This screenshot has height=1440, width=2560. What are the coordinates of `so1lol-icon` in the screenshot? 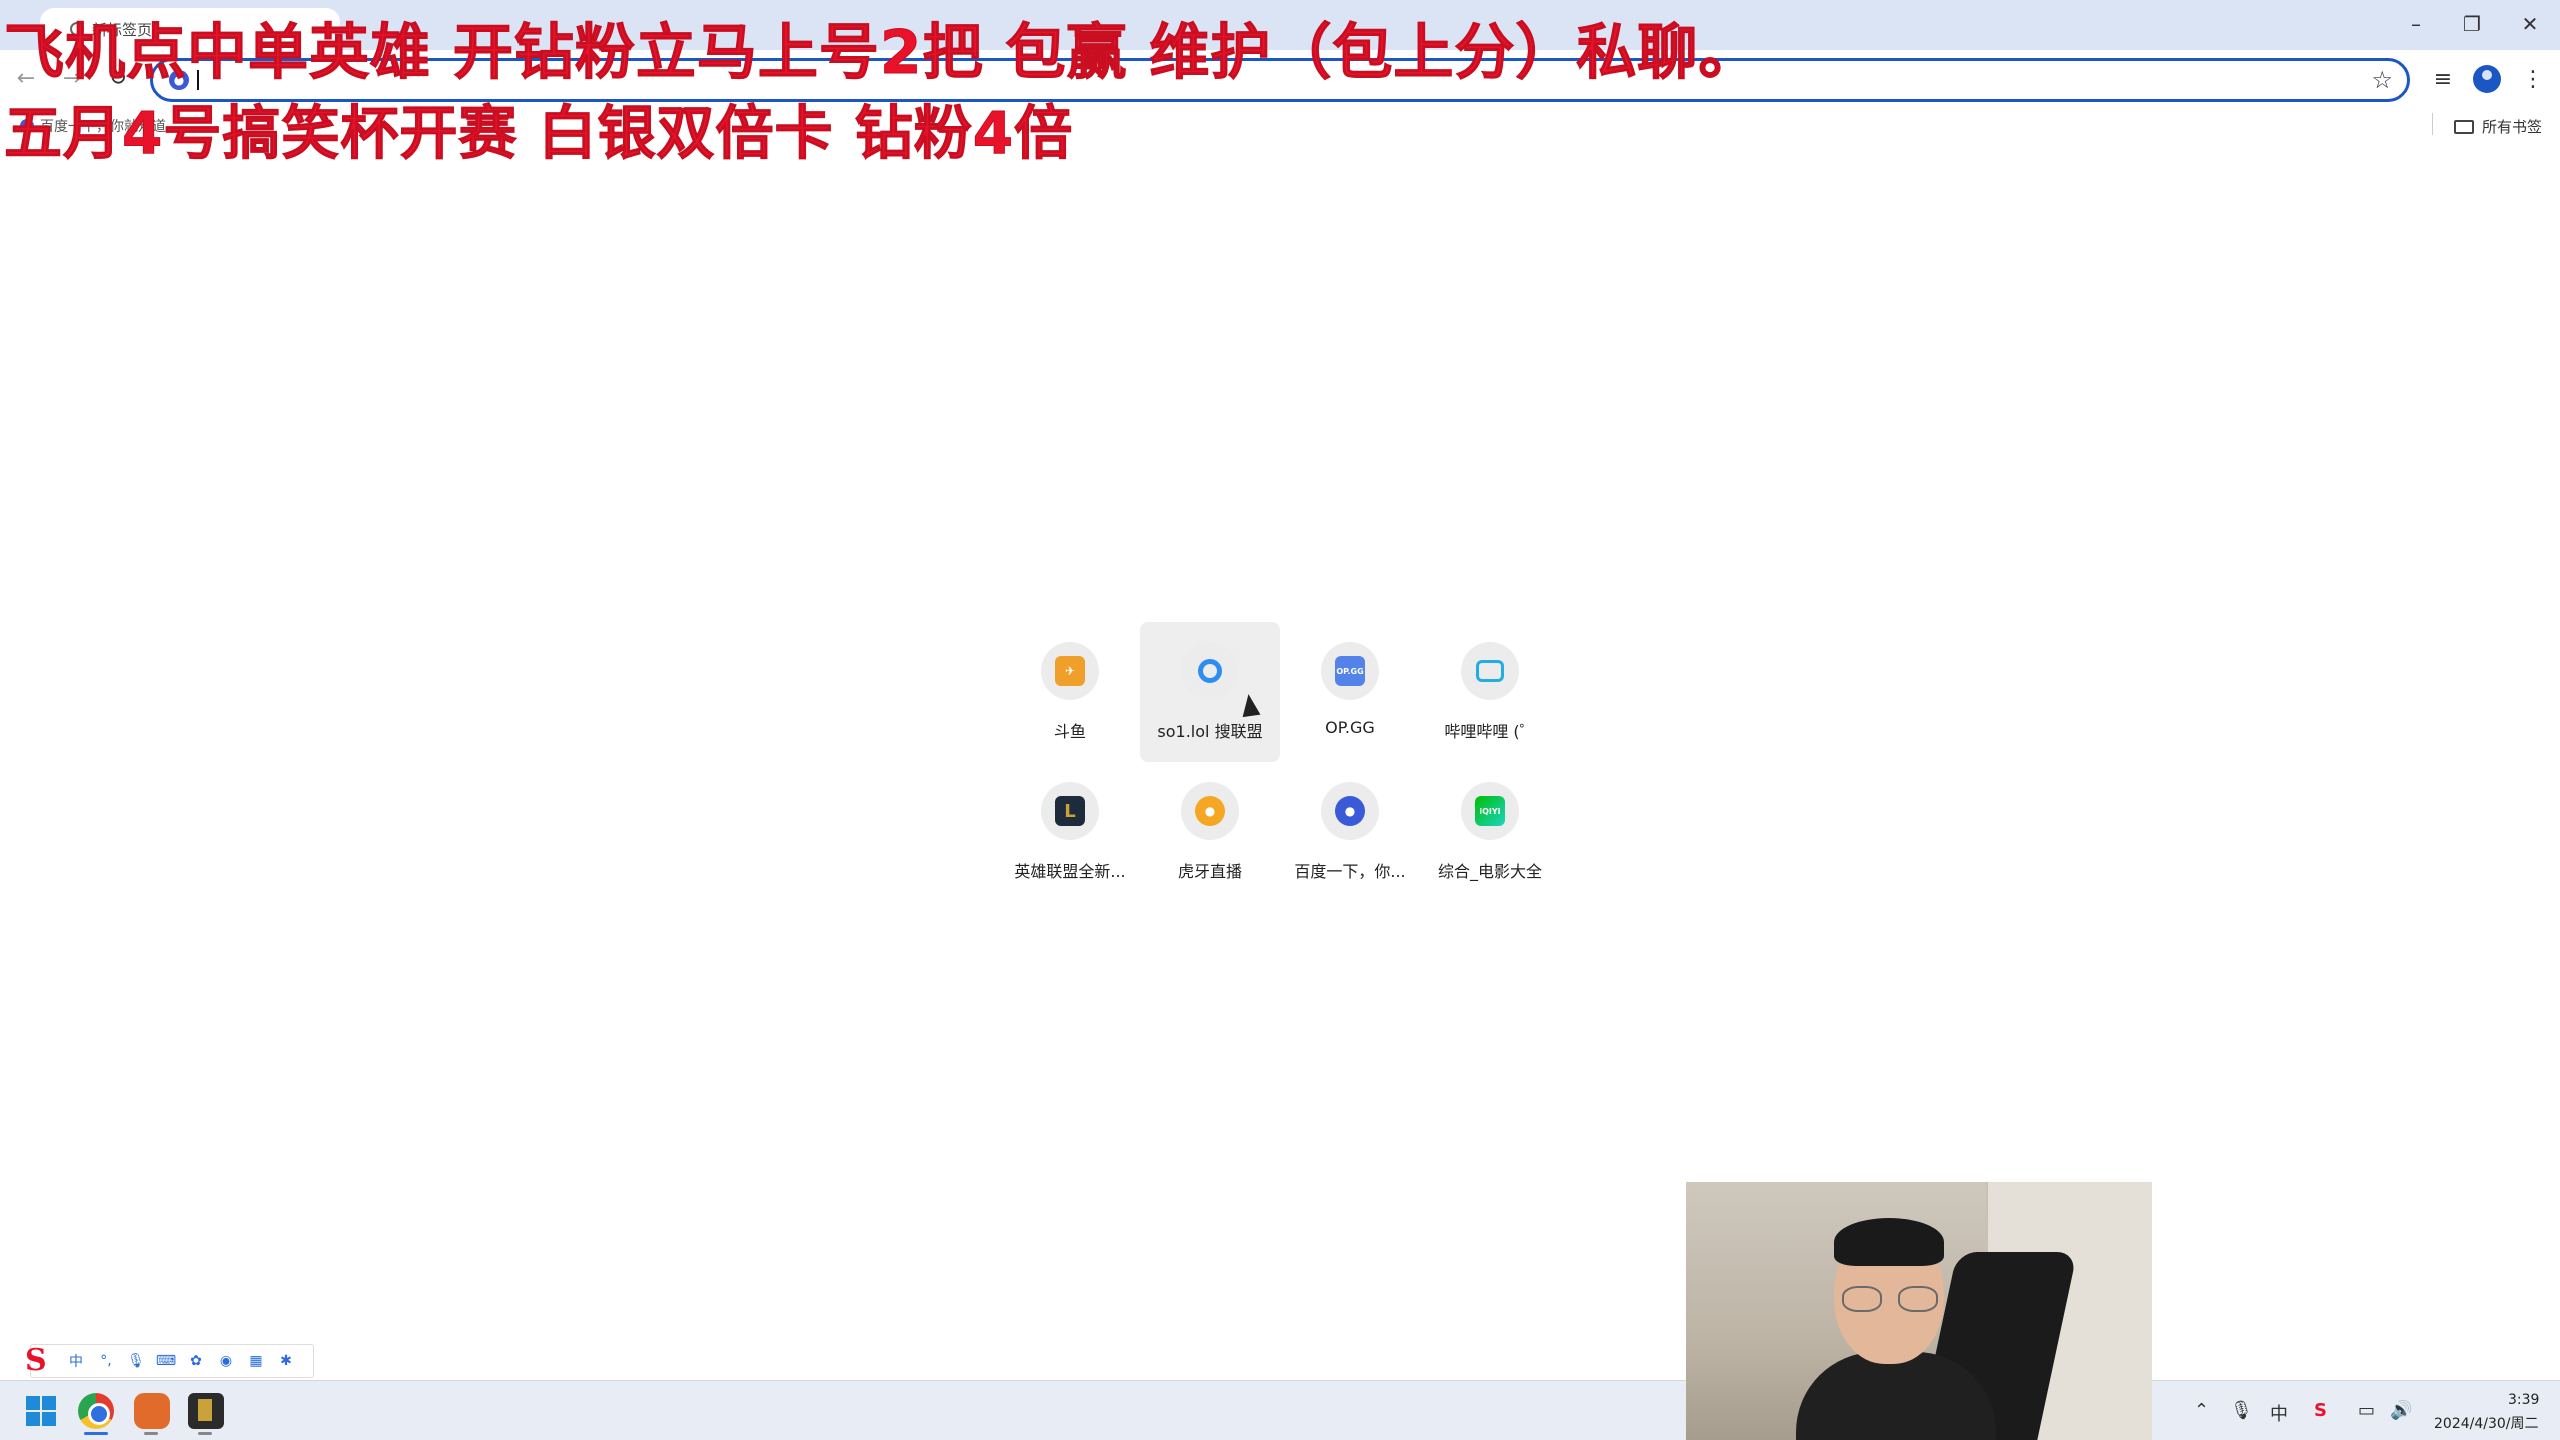 It's located at (1210, 671).